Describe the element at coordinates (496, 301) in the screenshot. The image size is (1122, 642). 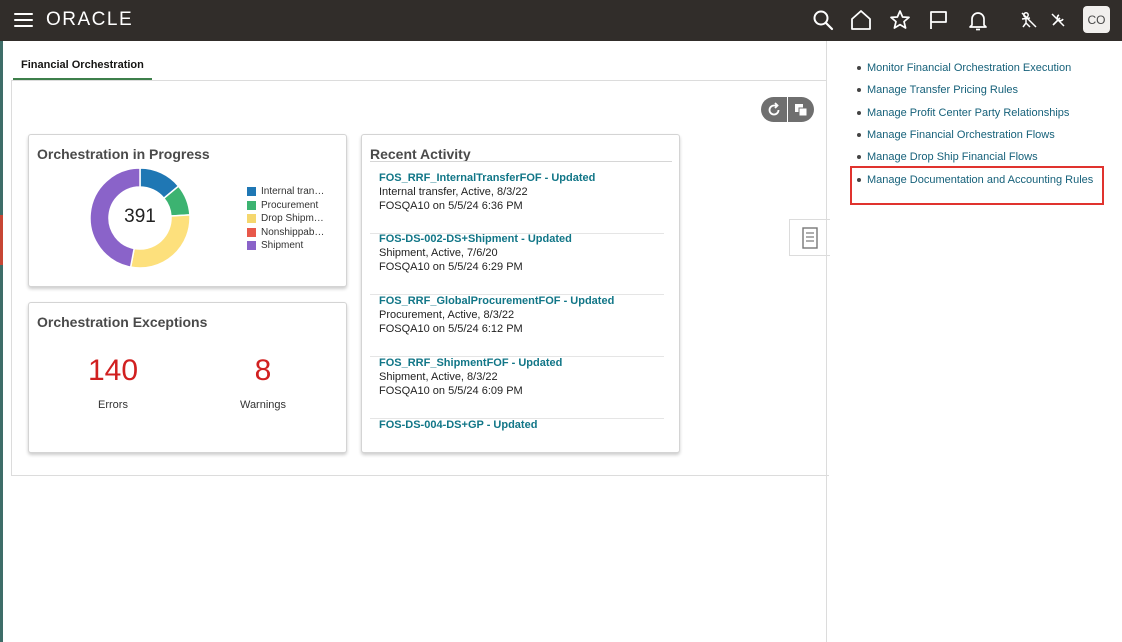
I see `activity-link: FOS_RRF_GlobalProcurementFOF - Updated` at that location.